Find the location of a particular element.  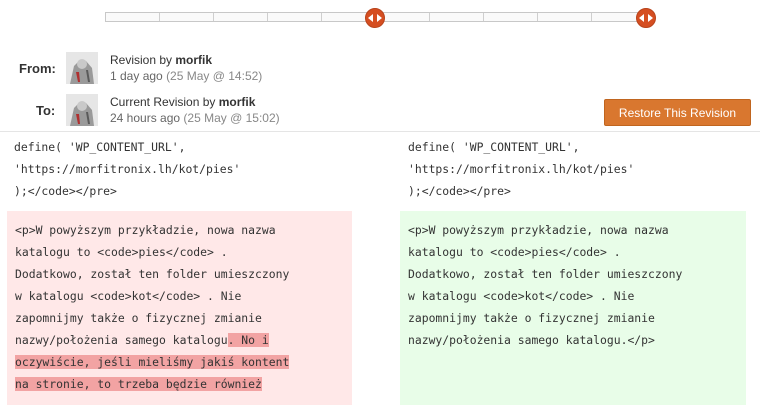

diff-removed-text: oczywiście, jeśli mieliśmy jakiś kontent is located at coordinates (152, 362).